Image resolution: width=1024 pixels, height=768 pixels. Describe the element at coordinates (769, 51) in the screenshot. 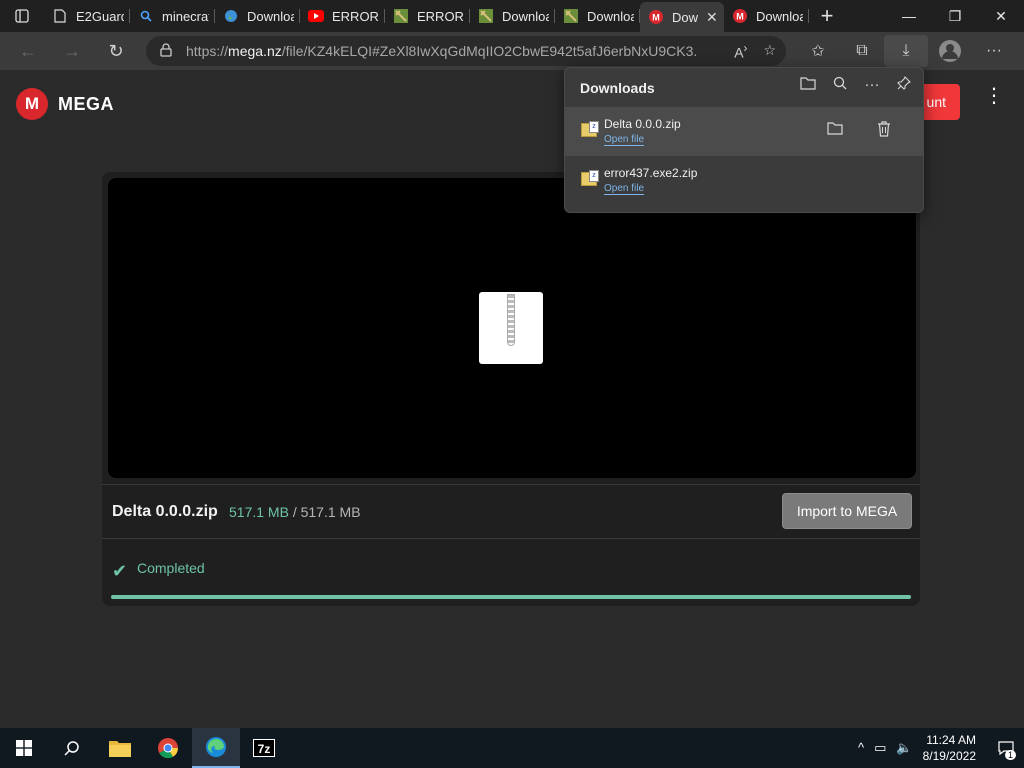

I see `add-favorite-icon: ☆` at that location.